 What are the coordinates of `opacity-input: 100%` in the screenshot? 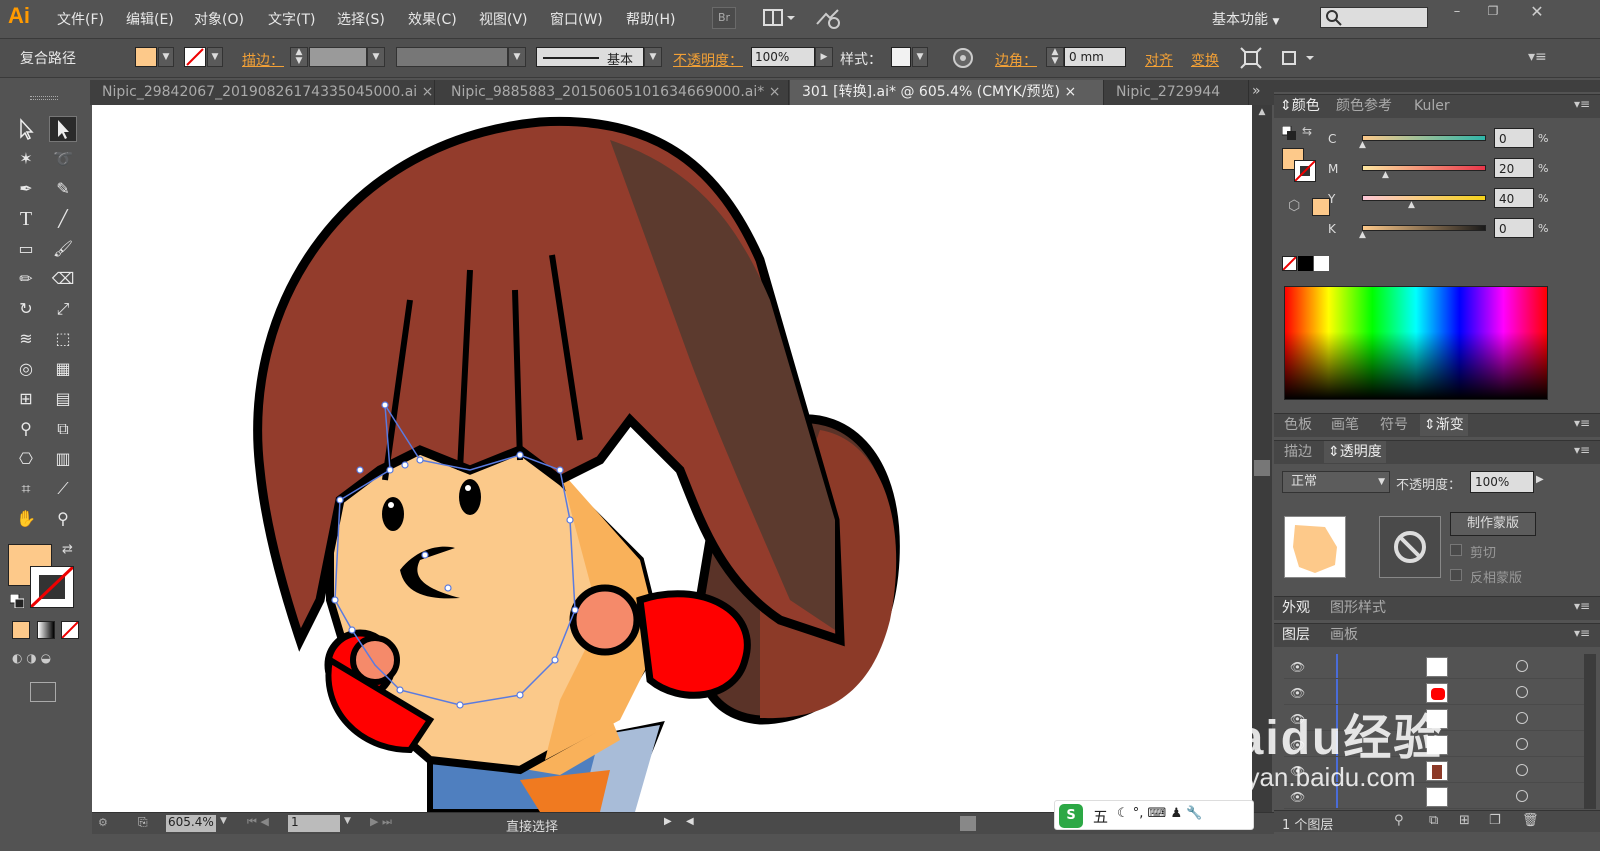 It's located at (783, 57).